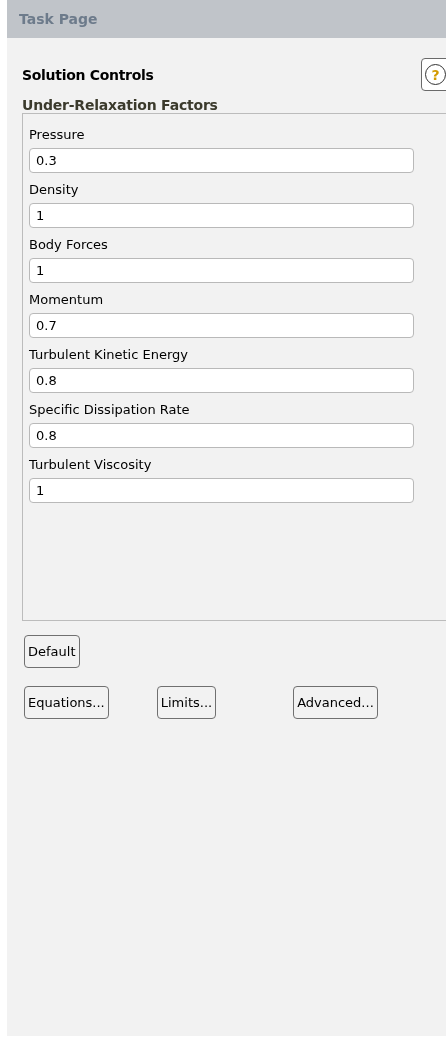 Image resolution: width=446 pixels, height=1037 pixels. What do you see at coordinates (91, 464) in the screenshot?
I see `field-label: Turbulent Viscosity` at bounding box center [91, 464].